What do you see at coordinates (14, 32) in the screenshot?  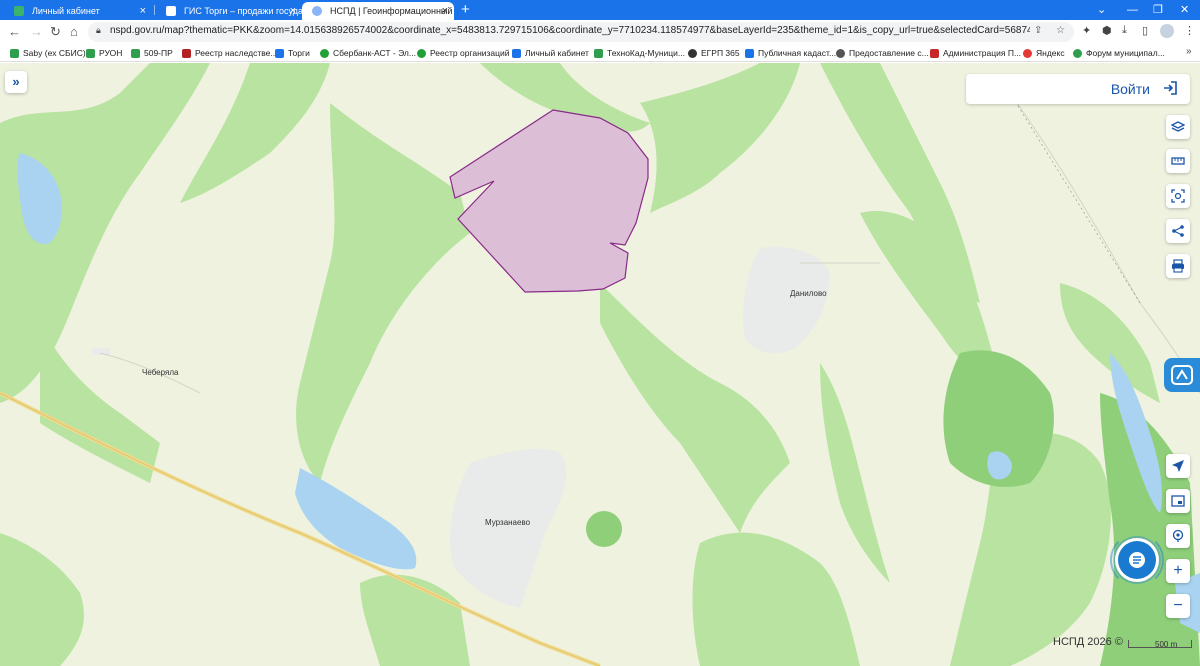 I see `back-arrow-icon: ←` at bounding box center [14, 32].